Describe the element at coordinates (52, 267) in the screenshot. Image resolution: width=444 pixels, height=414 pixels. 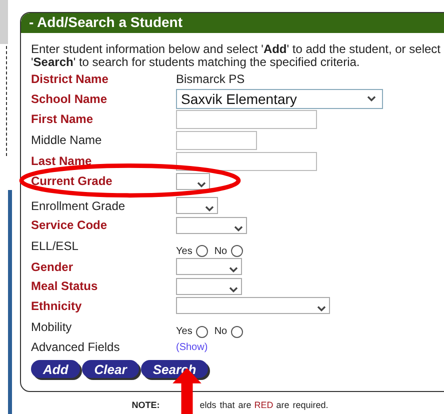
I see `field-label: Gender` at that location.